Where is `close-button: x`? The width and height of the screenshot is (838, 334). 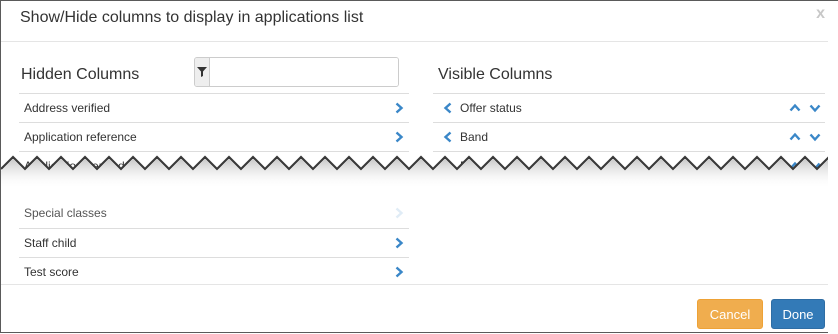 close-button: x is located at coordinates (820, 14).